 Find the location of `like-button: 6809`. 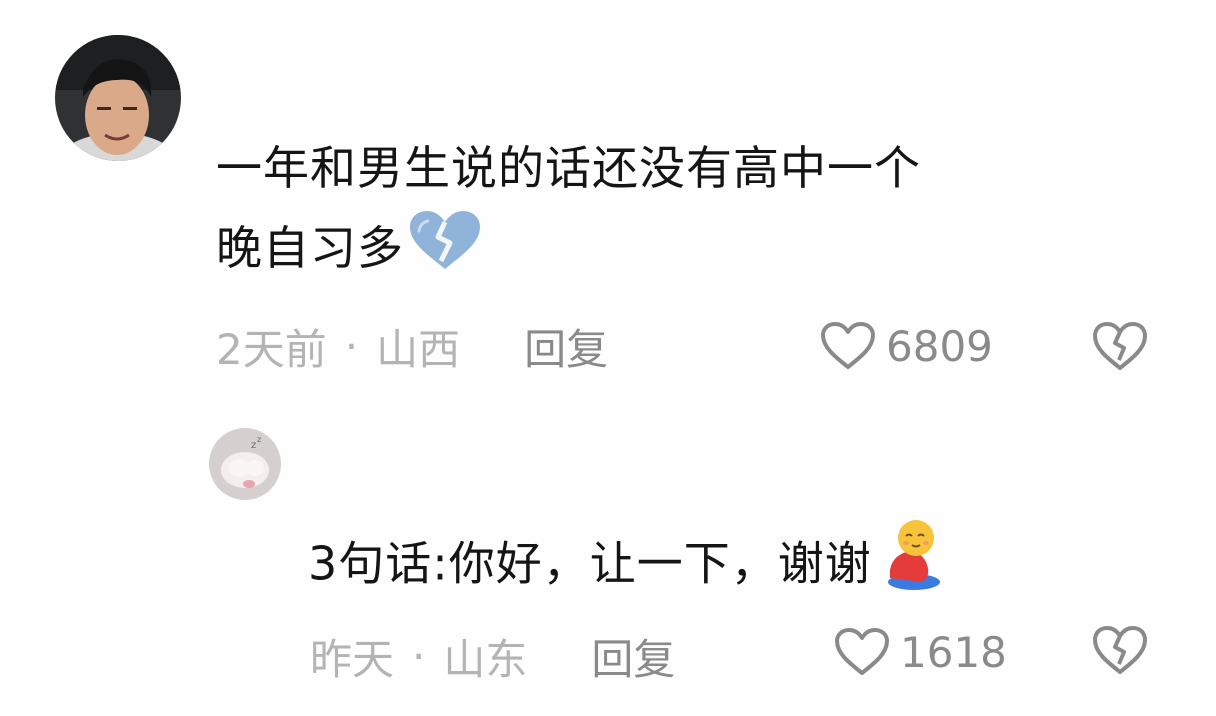

like-button: 6809 is located at coordinates (906, 346).